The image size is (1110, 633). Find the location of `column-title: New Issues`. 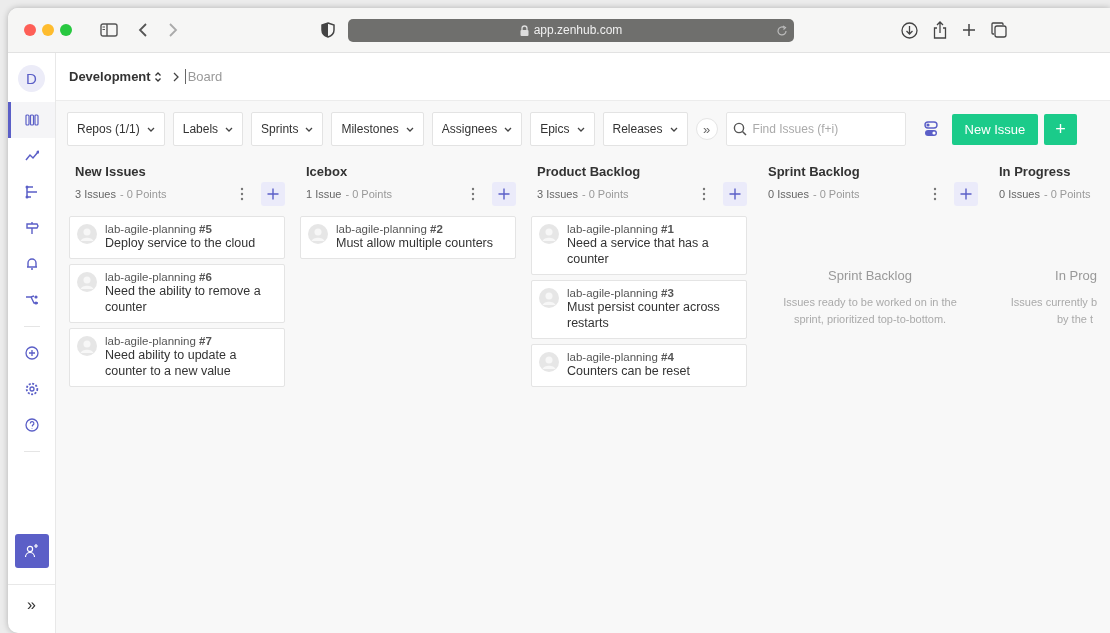

column-title: New Issues is located at coordinates (110, 172).